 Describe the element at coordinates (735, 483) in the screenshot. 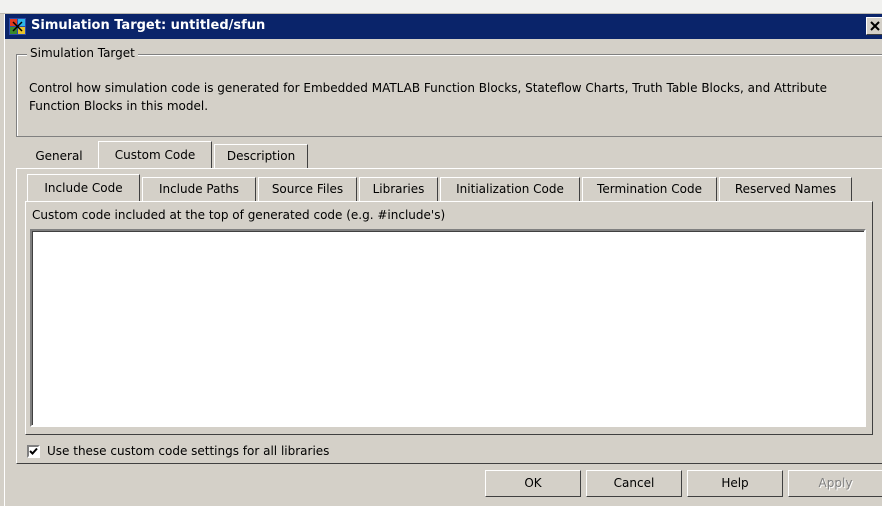

I see `help-button: Help` at that location.